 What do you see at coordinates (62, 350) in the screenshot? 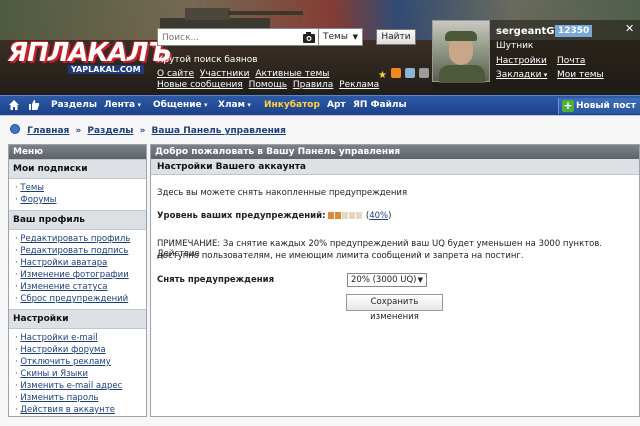
I see `sidebar-item-forum-settings: Настройки форума` at bounding box center [62, 350].